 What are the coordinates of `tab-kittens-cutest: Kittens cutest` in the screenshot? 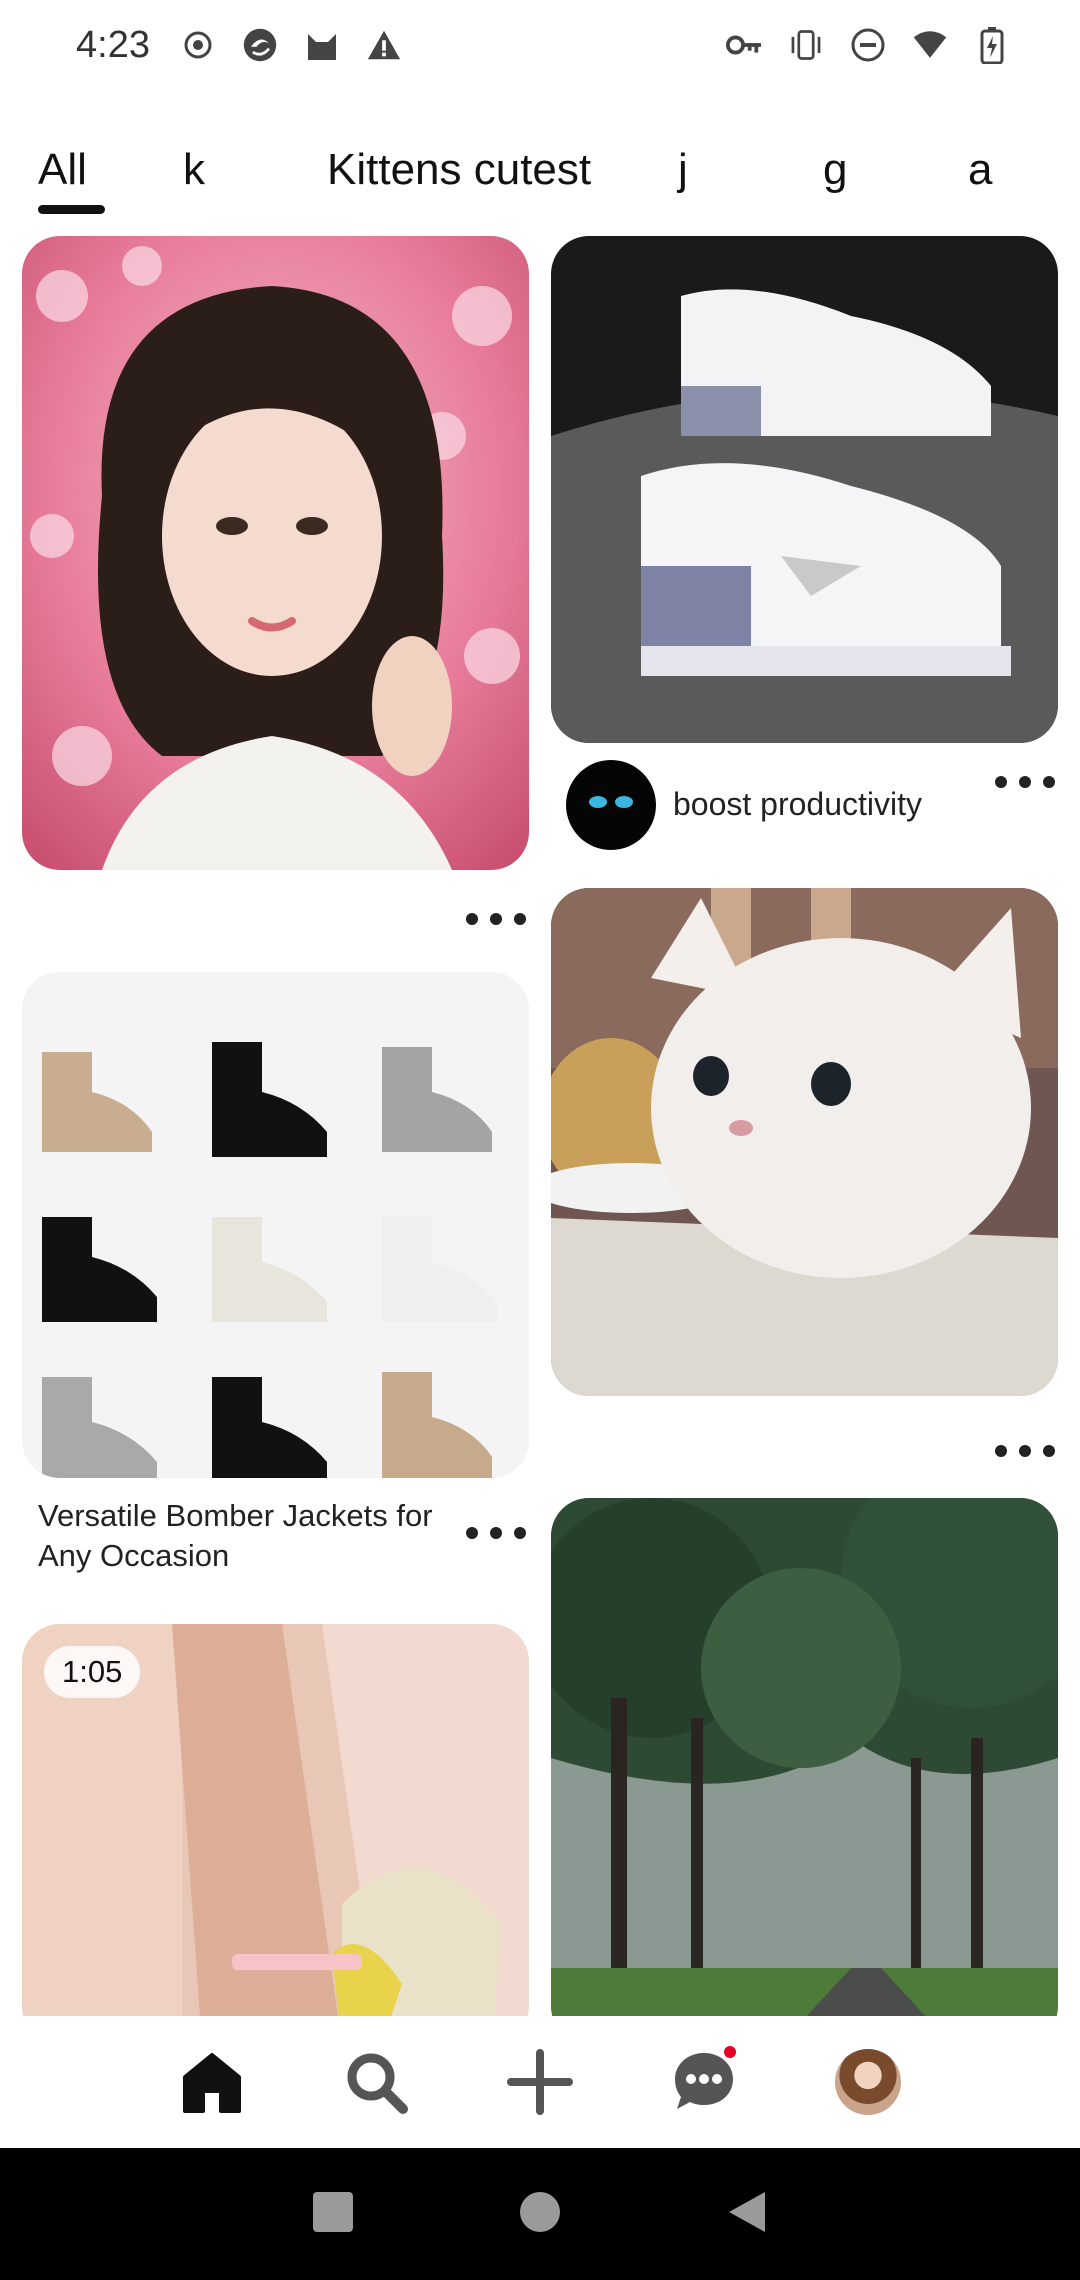 It's located at (459, 175).